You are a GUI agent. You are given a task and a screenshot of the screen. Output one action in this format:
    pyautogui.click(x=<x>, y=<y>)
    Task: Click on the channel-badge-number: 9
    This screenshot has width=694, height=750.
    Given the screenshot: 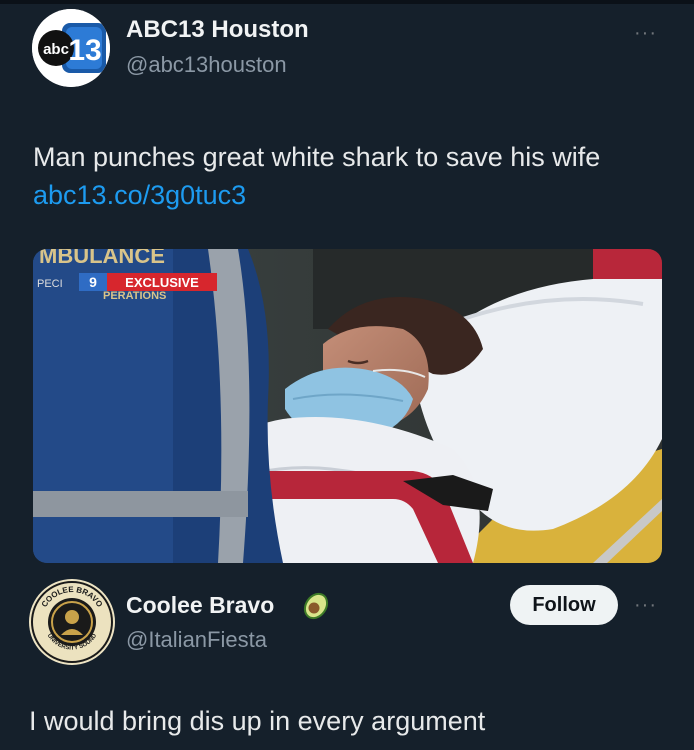 What is the action you would take?
    pyautogui.click(x=93, y=282)
    